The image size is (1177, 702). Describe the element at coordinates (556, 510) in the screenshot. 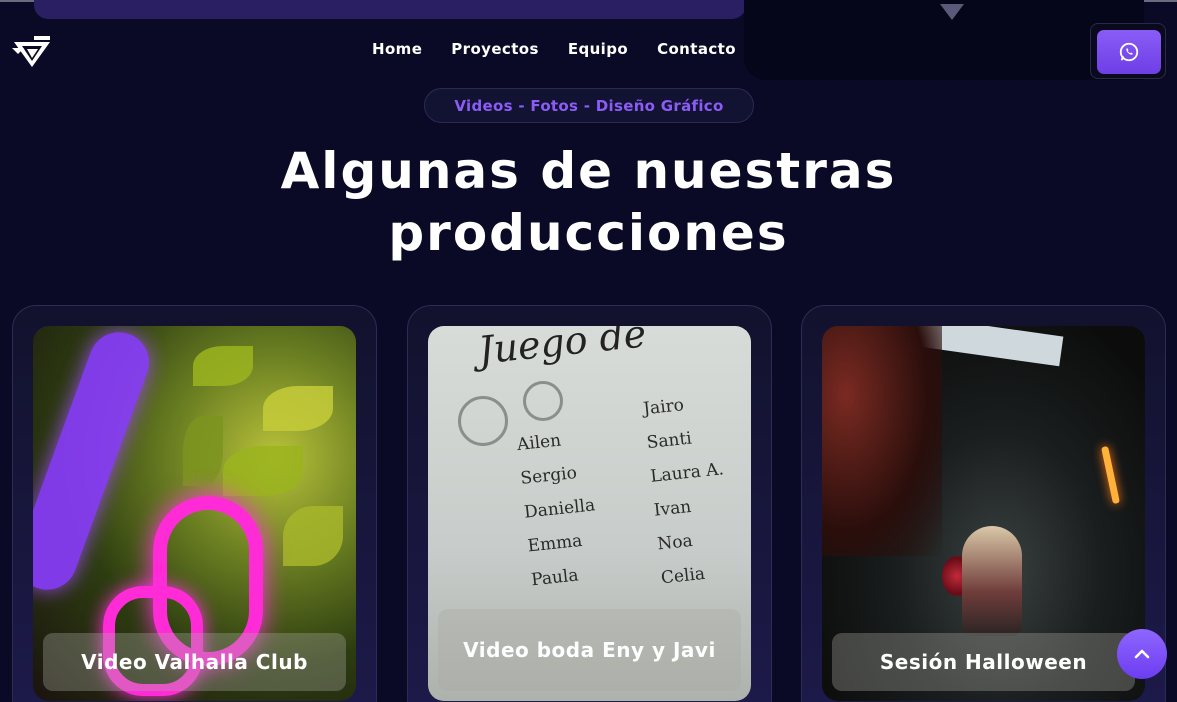

I see `names-left: Ailen Sergio Daniella Emma Paula` at that location.